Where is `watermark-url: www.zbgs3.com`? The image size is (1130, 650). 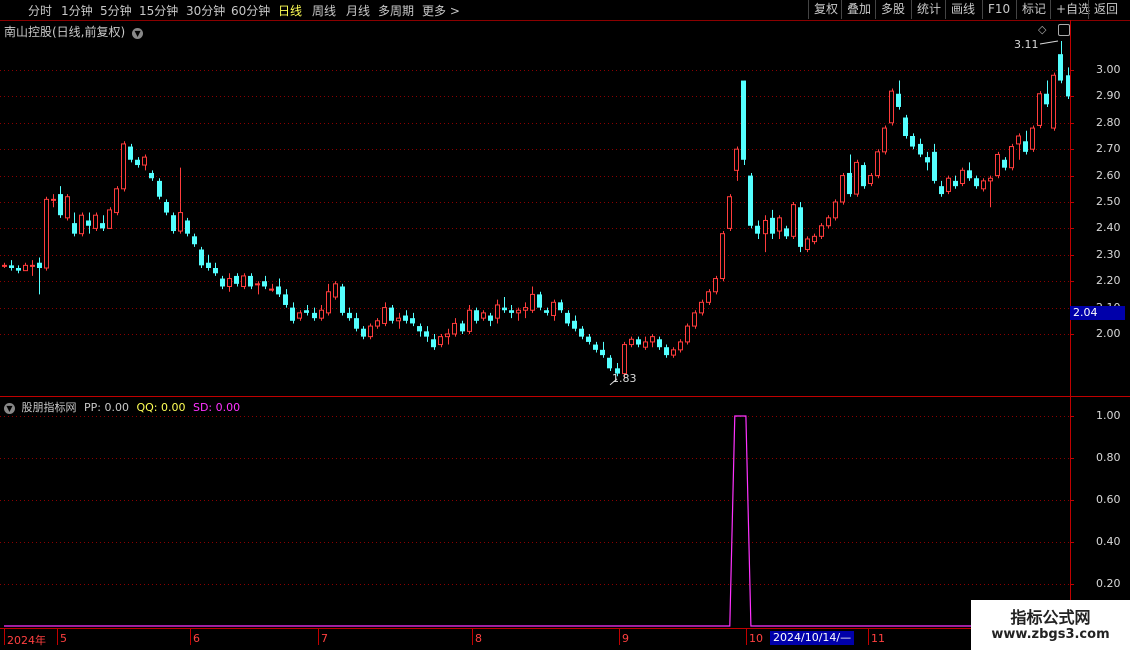 watermark-url: www.zbgs3.com is located at coordinates (1050, 634).